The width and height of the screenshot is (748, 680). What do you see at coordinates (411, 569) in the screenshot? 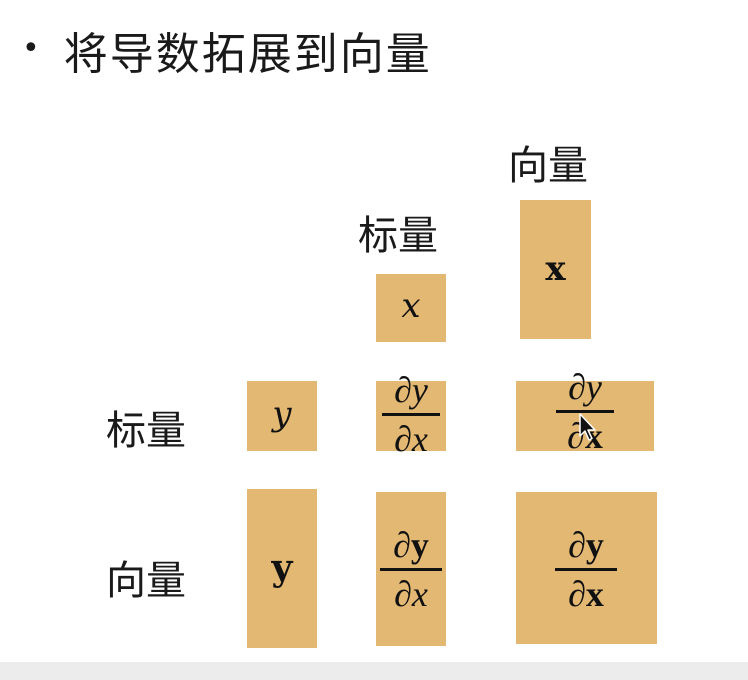
I see `cell-vs-derivative: ∂y ∂x` at bounding box center [411, 569].